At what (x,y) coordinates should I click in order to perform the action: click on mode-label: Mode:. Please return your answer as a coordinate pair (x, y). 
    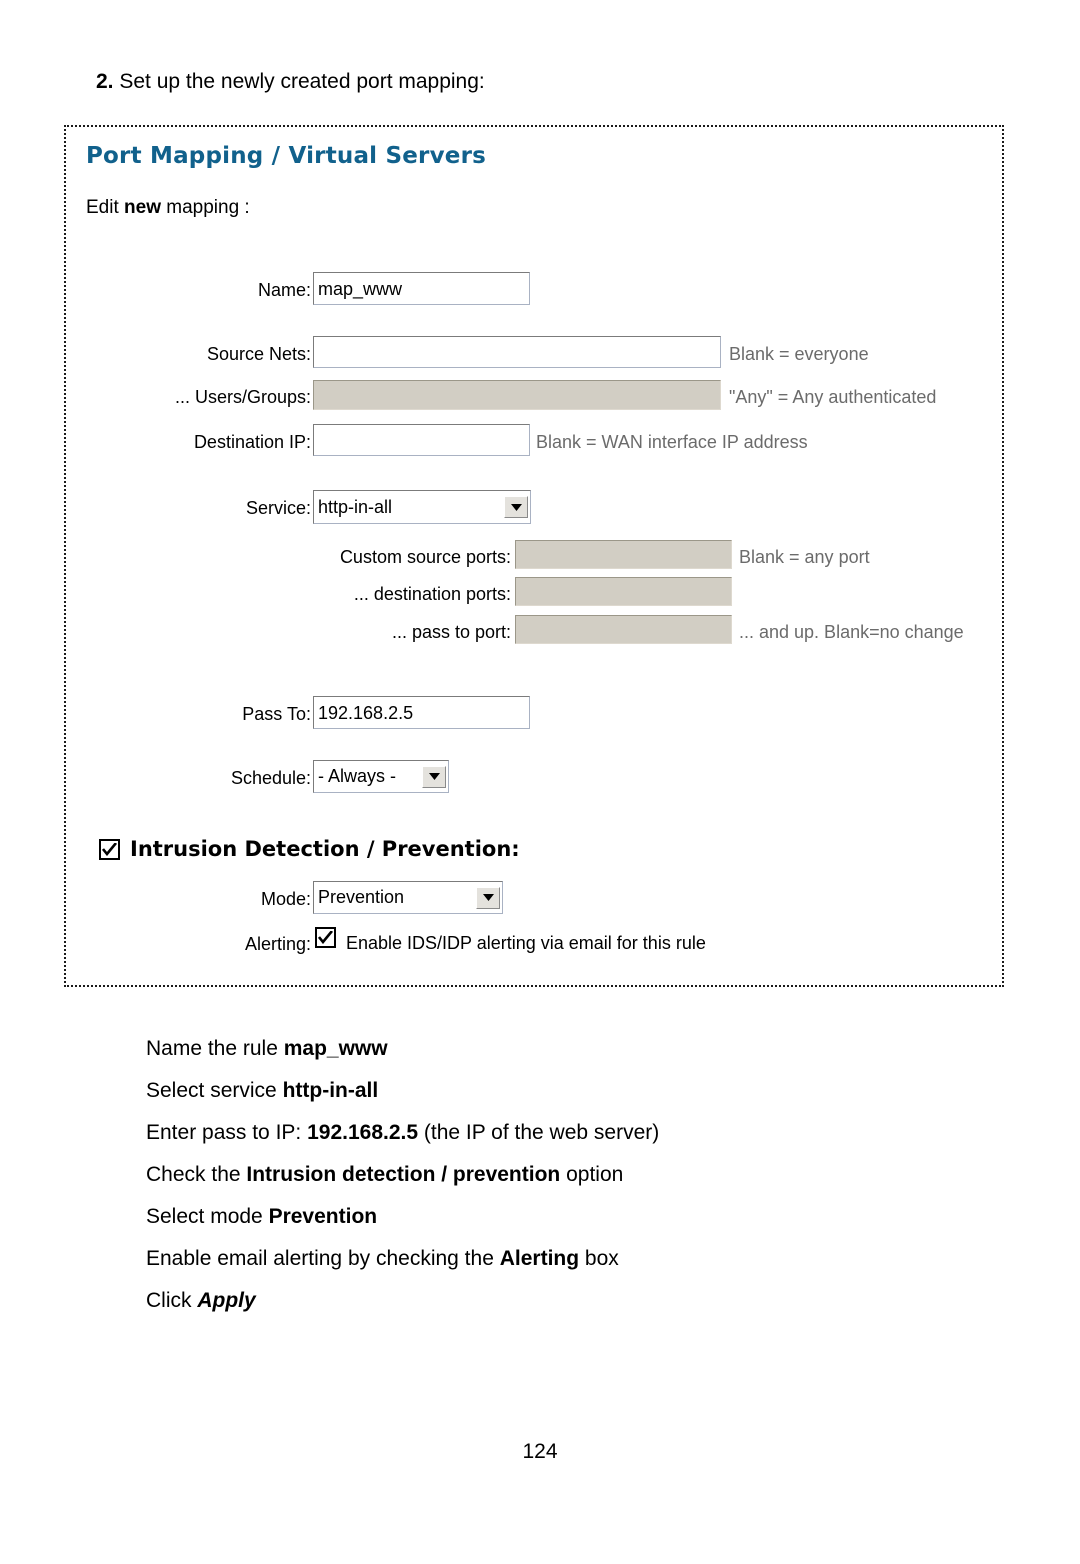
    Looking at the image, I should click on (285, 899).